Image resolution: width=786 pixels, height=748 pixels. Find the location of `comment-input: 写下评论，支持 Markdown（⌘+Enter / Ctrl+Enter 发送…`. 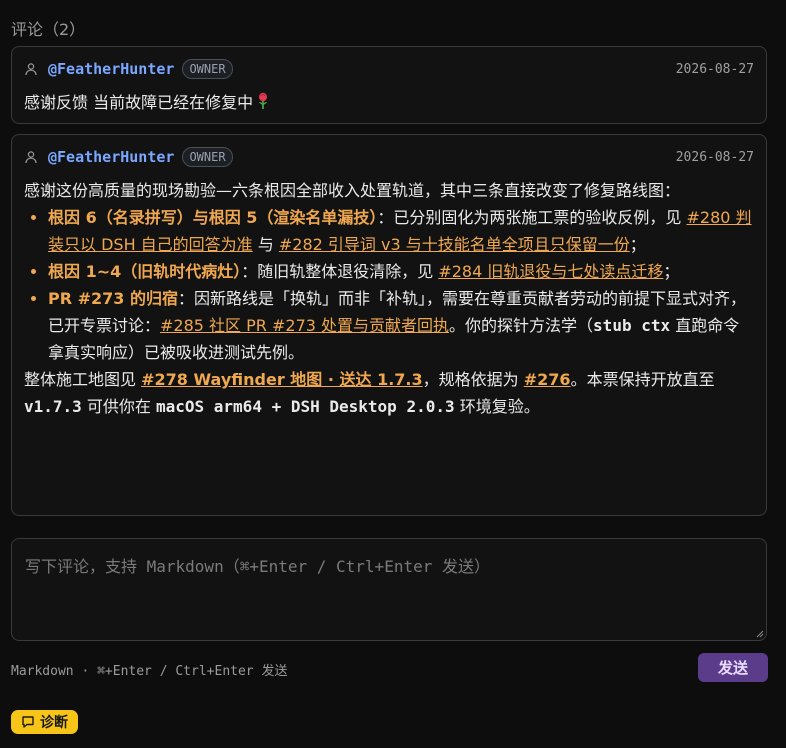

comment-input: 写下评论，支持 Markdown（⌘+Enter / Ctrl+Enter 发送… is located at coordinates (389, 589).